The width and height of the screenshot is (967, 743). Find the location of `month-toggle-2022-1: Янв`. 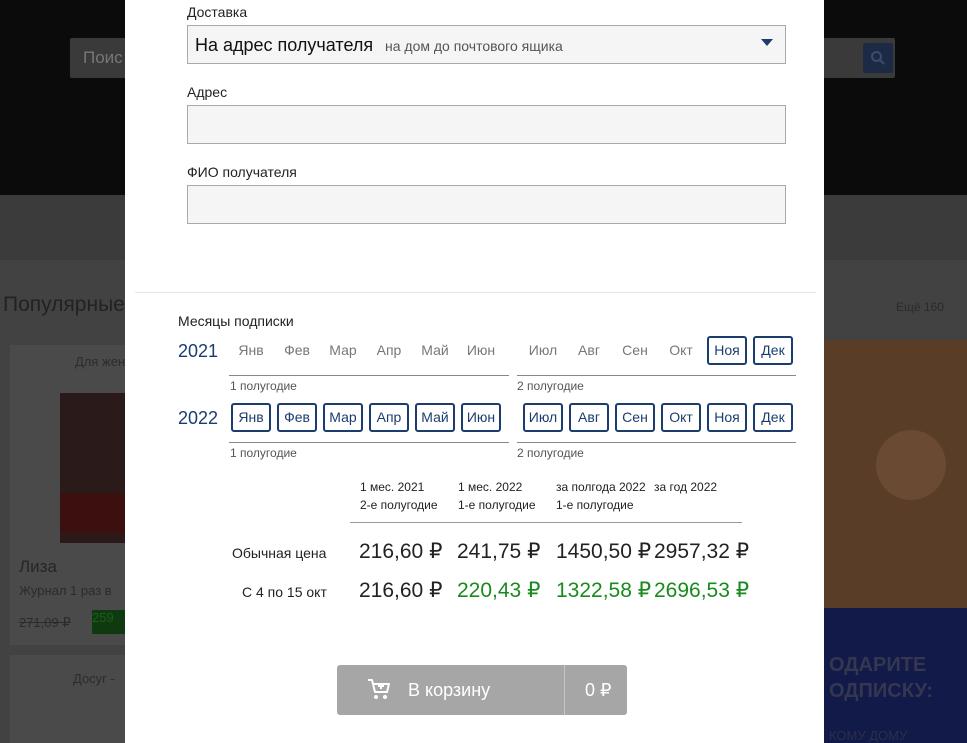

month-toggle-2022-1: Янв is located at coordinates (251, 417).